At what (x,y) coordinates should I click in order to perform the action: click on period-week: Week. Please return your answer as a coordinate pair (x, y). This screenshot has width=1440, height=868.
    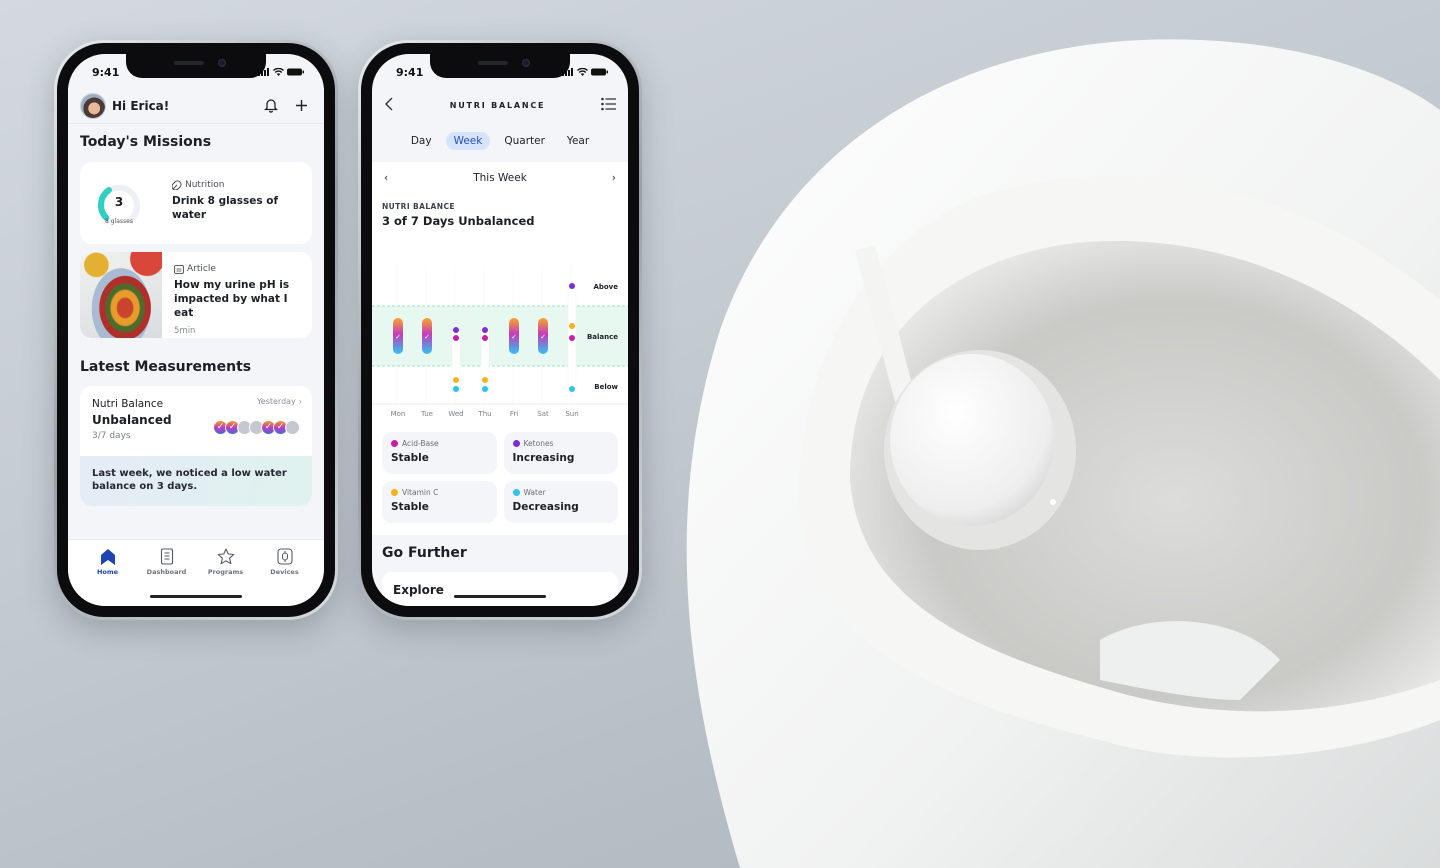
    Looking at the image, I should click on (468, 141).